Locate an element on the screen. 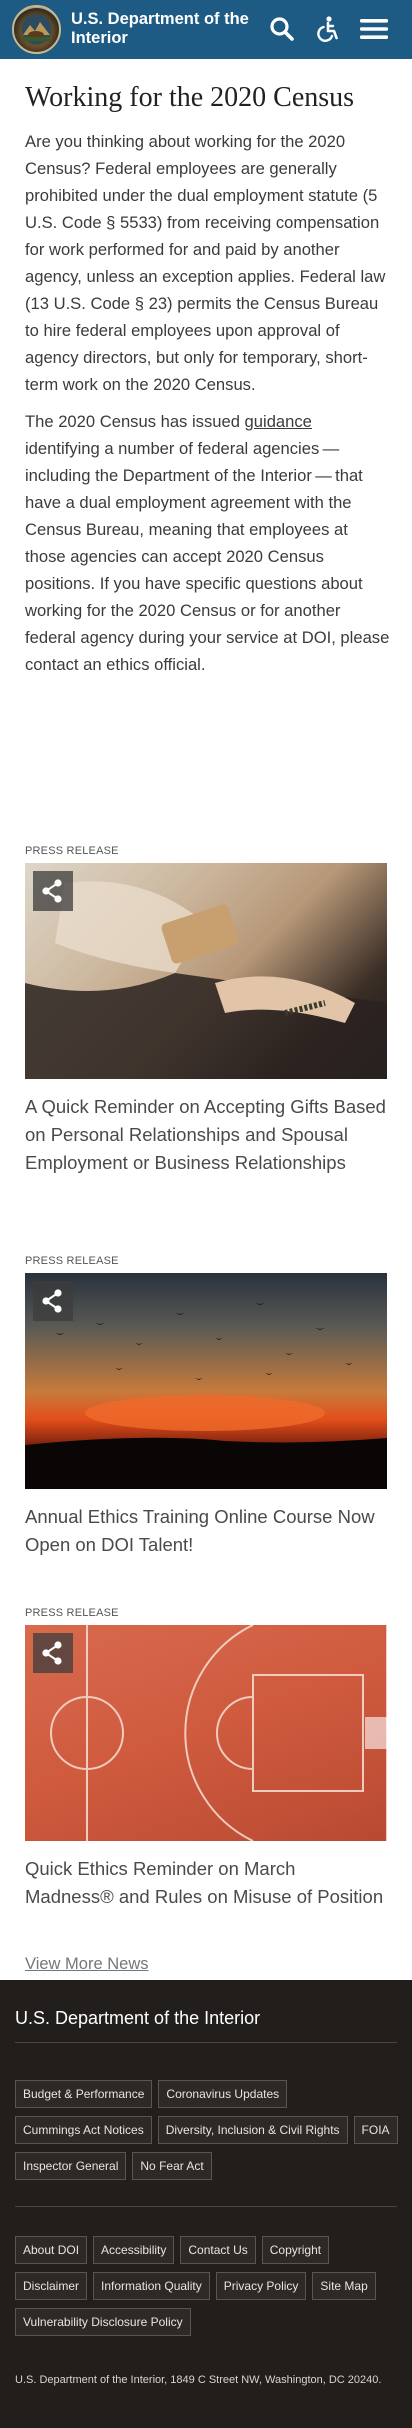 This screenshot has width=412, height=2428. page-title: Working for the 2020 Census is located at coordinates (190, 97).